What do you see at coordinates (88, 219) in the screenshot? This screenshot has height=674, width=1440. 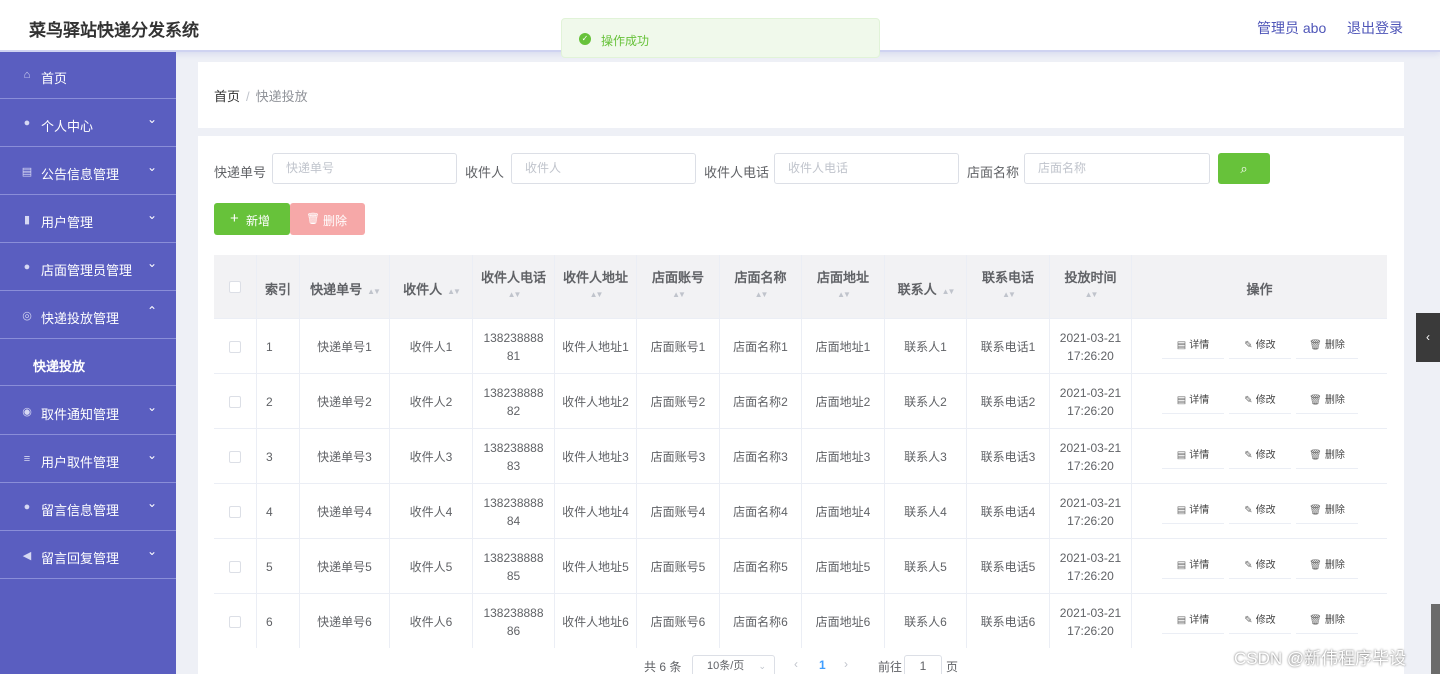 I see `sidebar-item-4: ▮ 用户管理 ⌄` at bounding box center [88, 219].